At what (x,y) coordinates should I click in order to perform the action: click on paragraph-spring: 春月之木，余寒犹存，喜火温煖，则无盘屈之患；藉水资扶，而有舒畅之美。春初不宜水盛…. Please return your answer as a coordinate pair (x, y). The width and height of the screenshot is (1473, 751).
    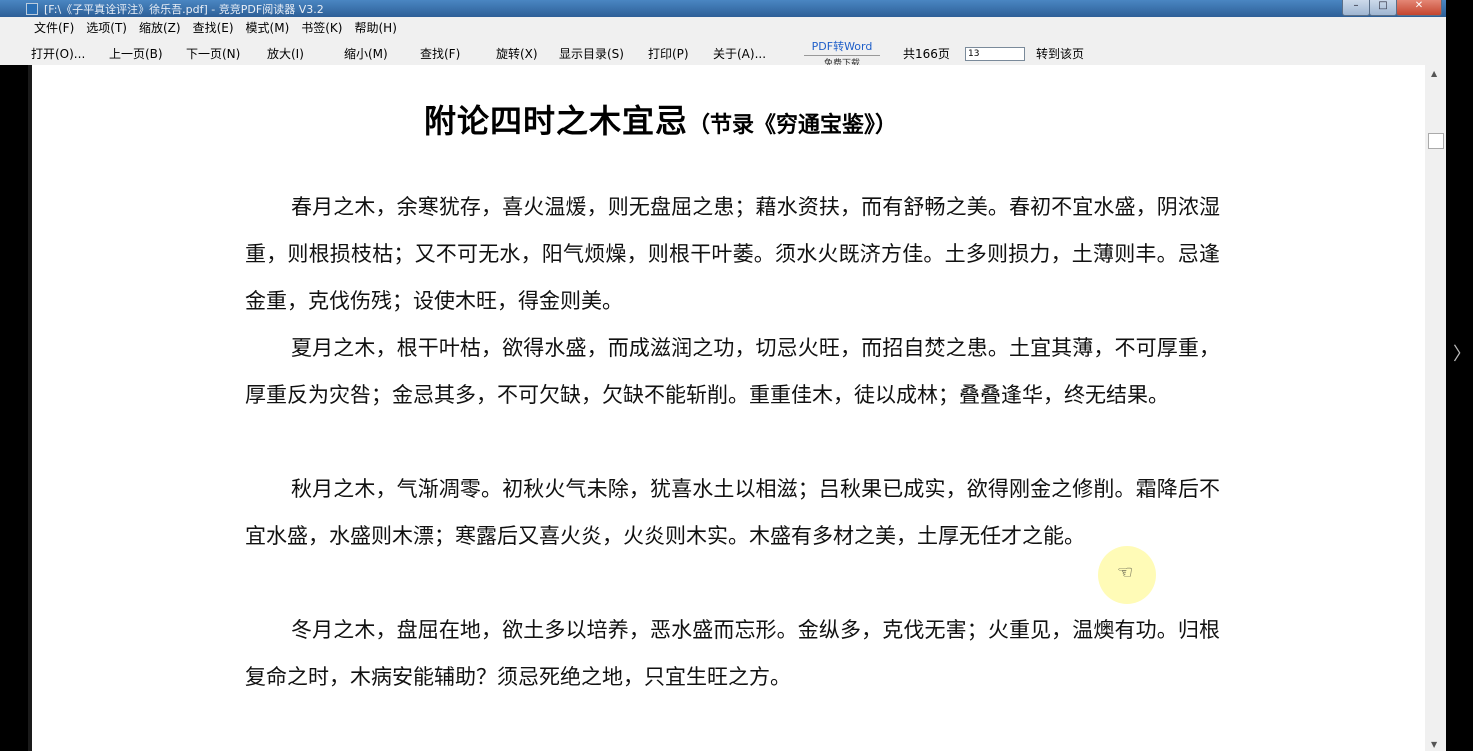
    Looking at the image, I should click on (732, 254).